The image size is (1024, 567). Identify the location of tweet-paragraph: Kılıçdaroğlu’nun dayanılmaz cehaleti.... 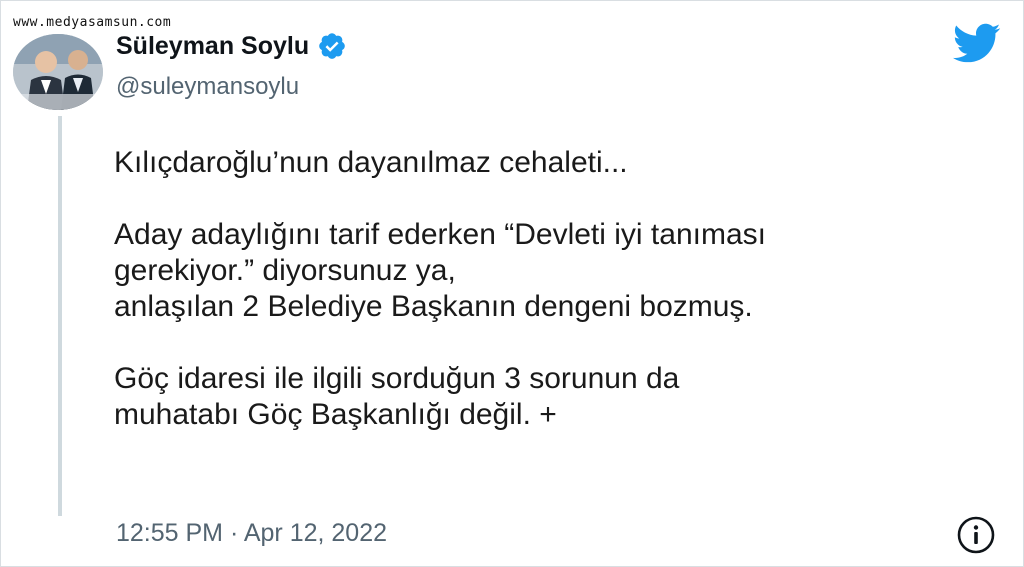
(554, 163).